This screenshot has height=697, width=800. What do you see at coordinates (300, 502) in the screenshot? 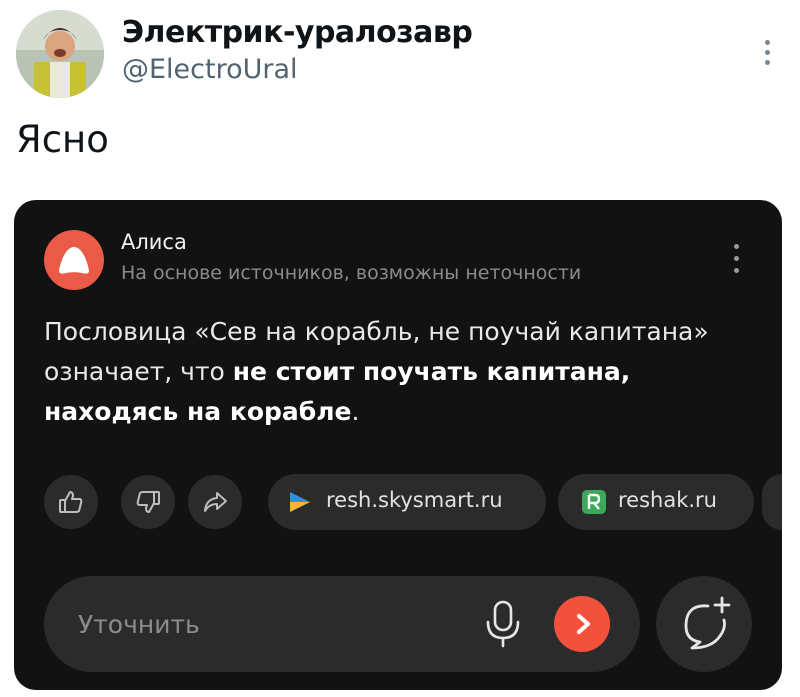
I see `skysmart-logo-icon` at bounding box center [300, 502].